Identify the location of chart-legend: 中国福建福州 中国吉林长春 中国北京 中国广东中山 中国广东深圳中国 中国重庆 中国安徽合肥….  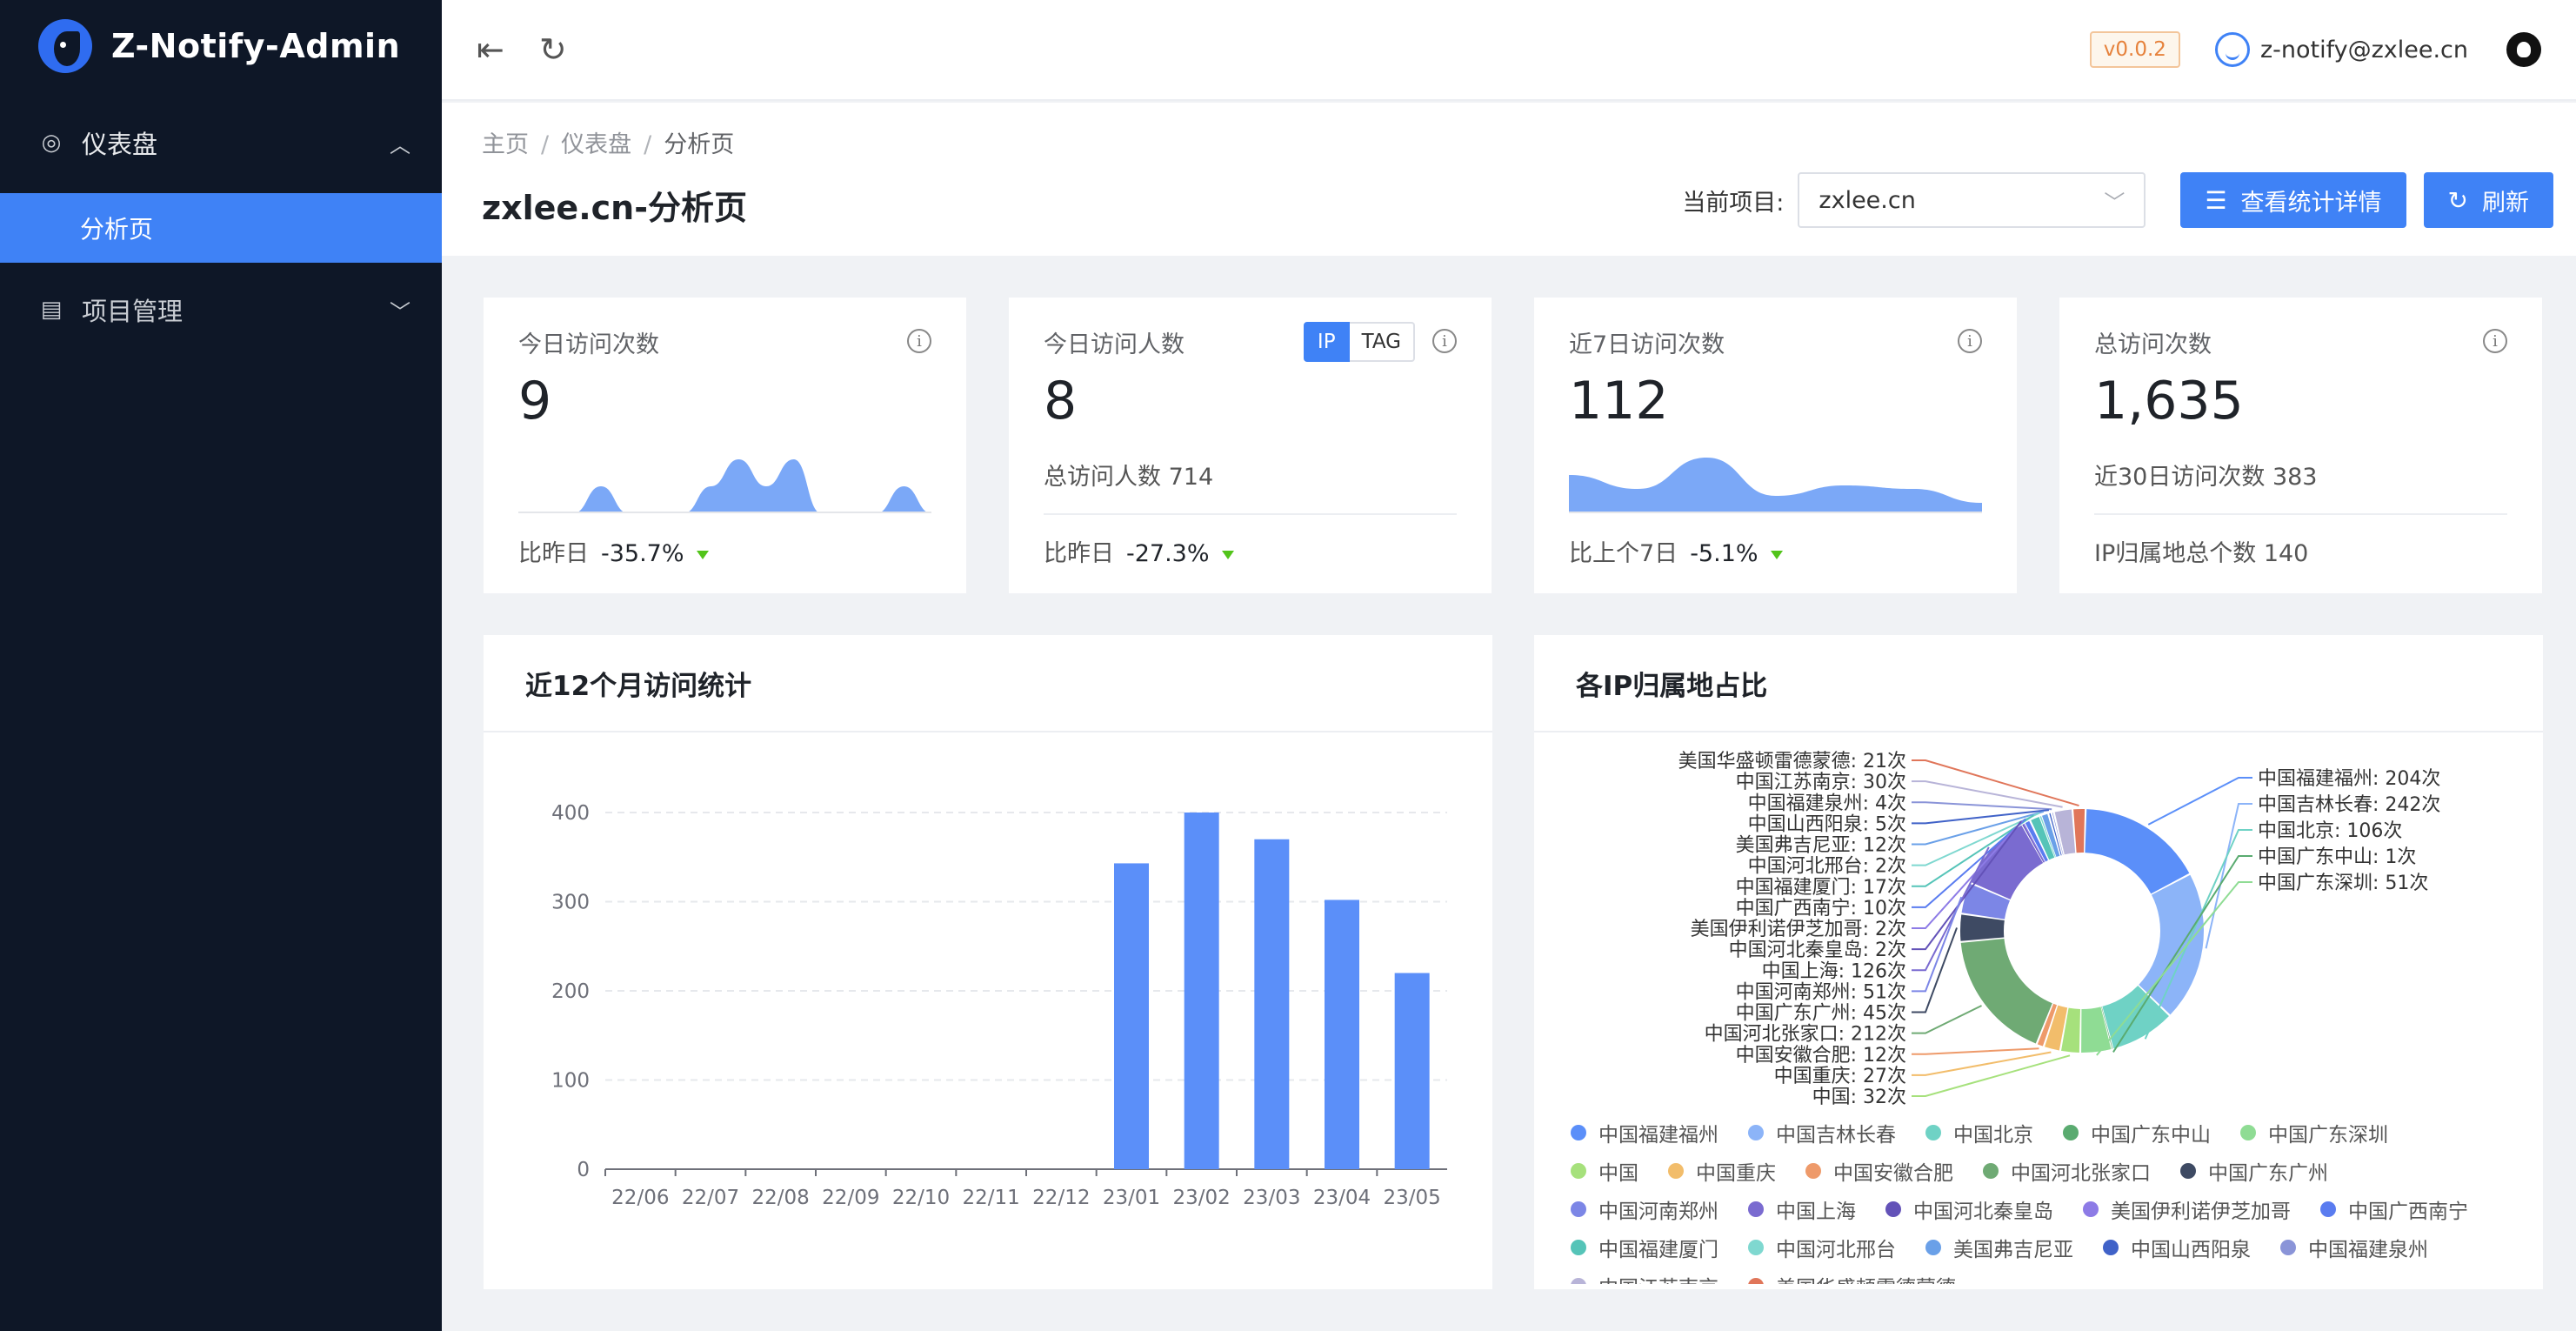
(2040, 1199).